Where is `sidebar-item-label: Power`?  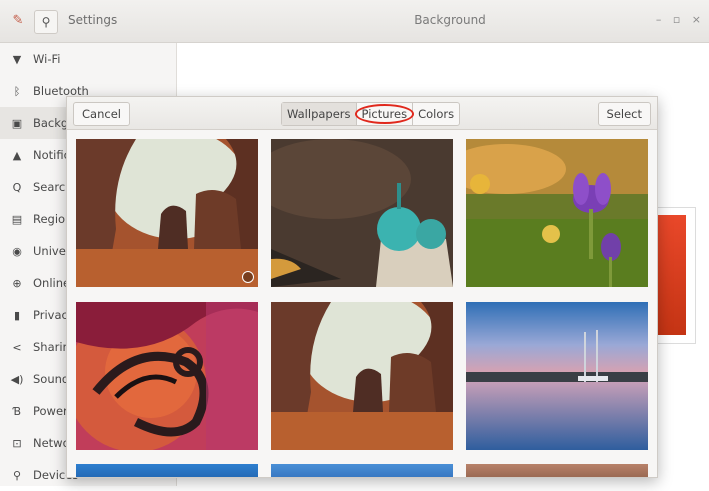 sidebar-item-label: Power is located at coordinates (50, 411).